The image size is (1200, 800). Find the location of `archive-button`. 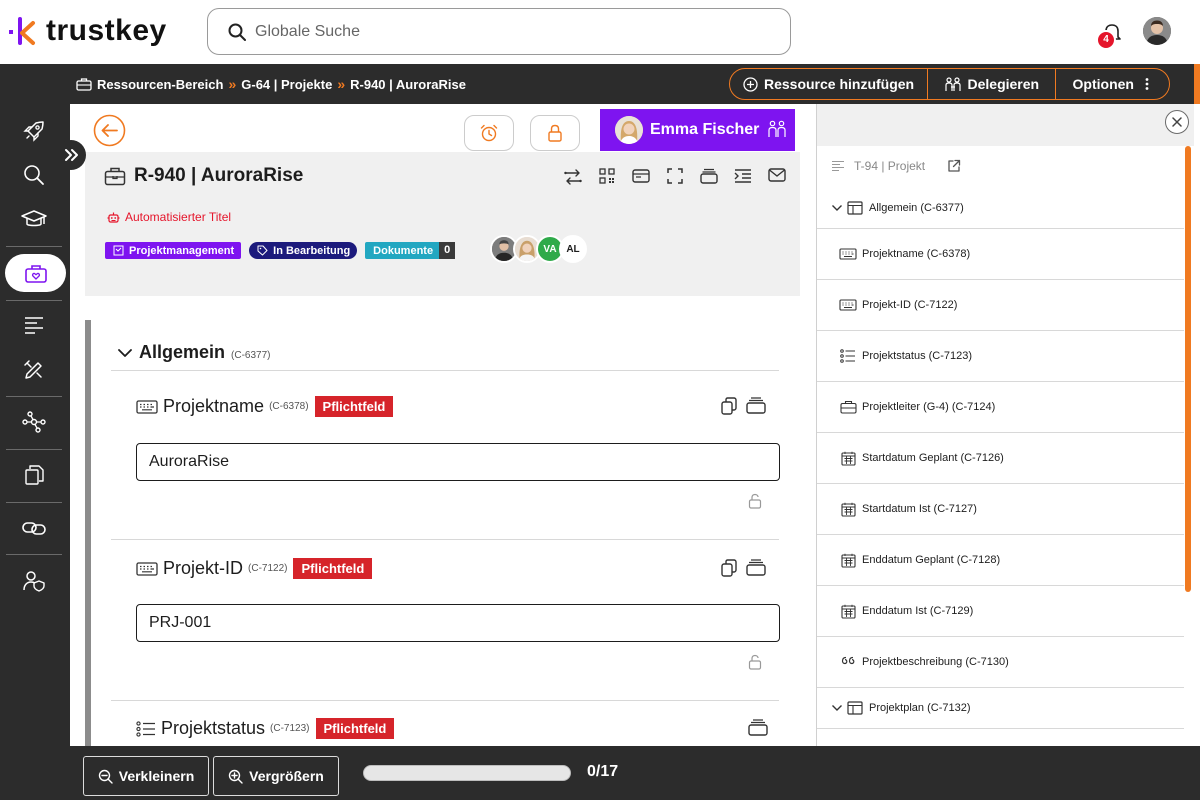

archive-button is located at coordinates (709, 177).